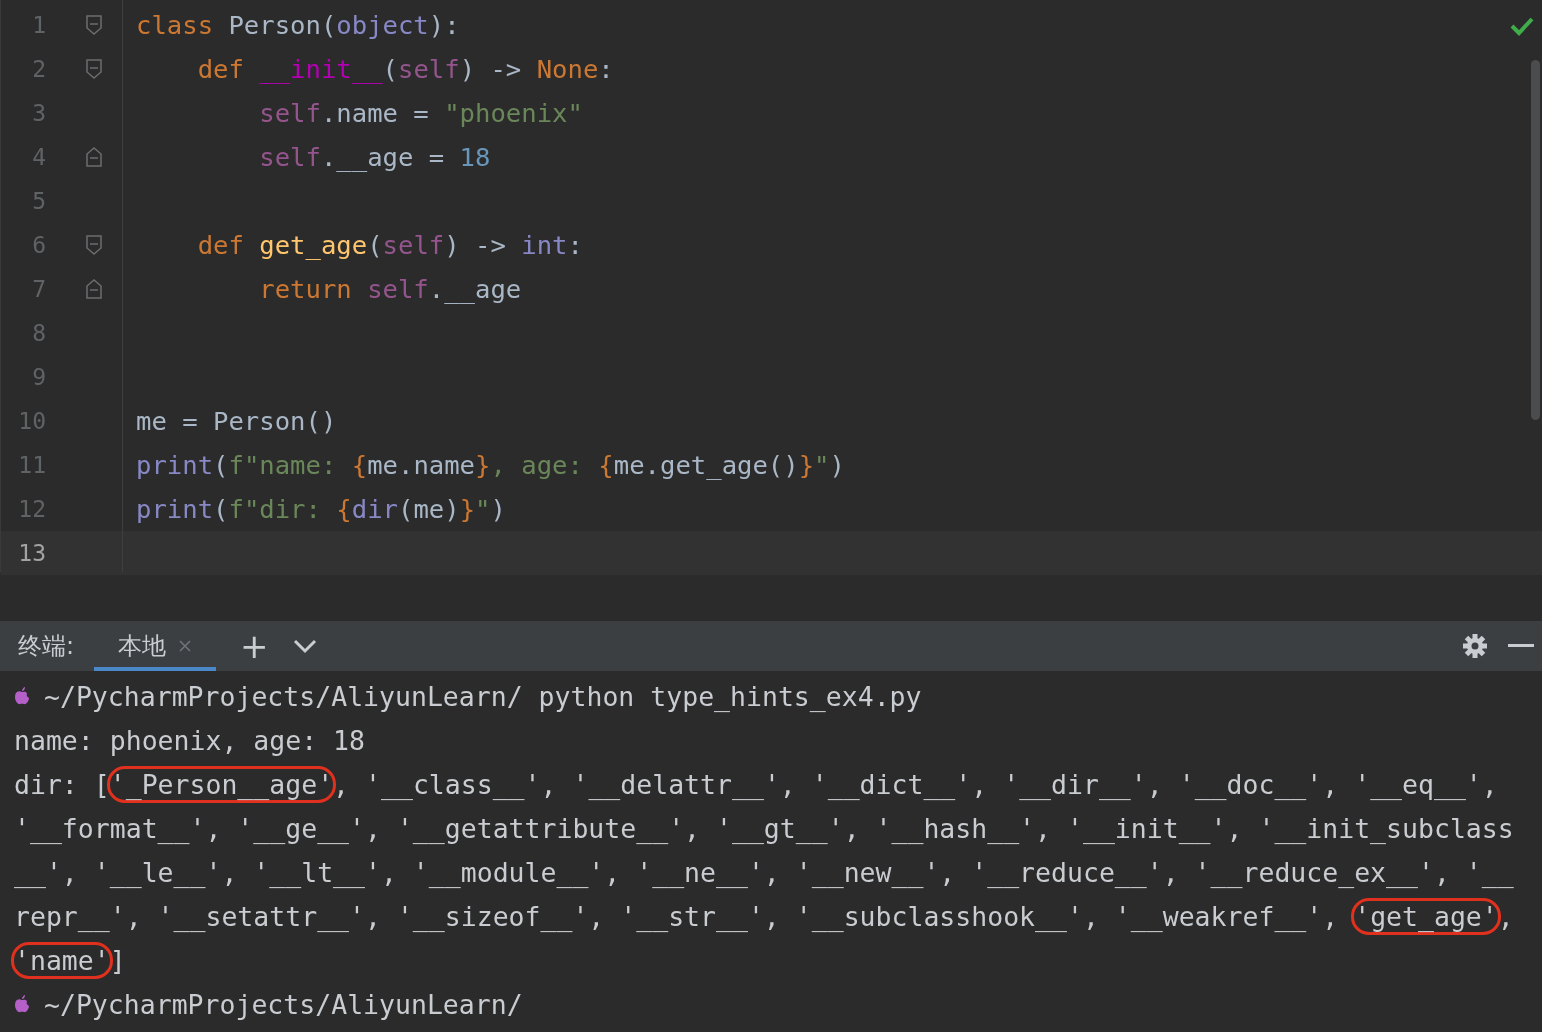 The width and height of the screenshot is (1542, 1032). I want to click on terminal-output: name: phoenix, age: 18, so click(189, 740).